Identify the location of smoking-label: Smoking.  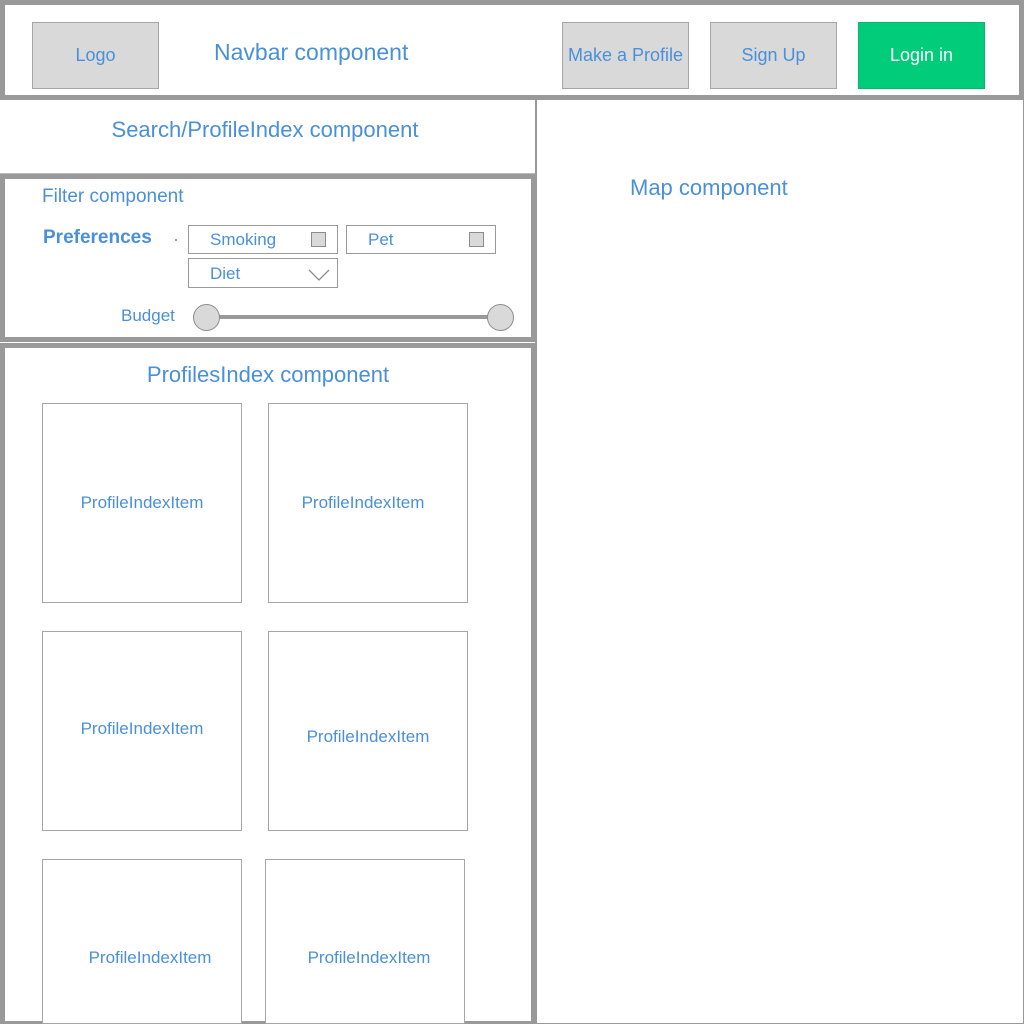
(243, 239).